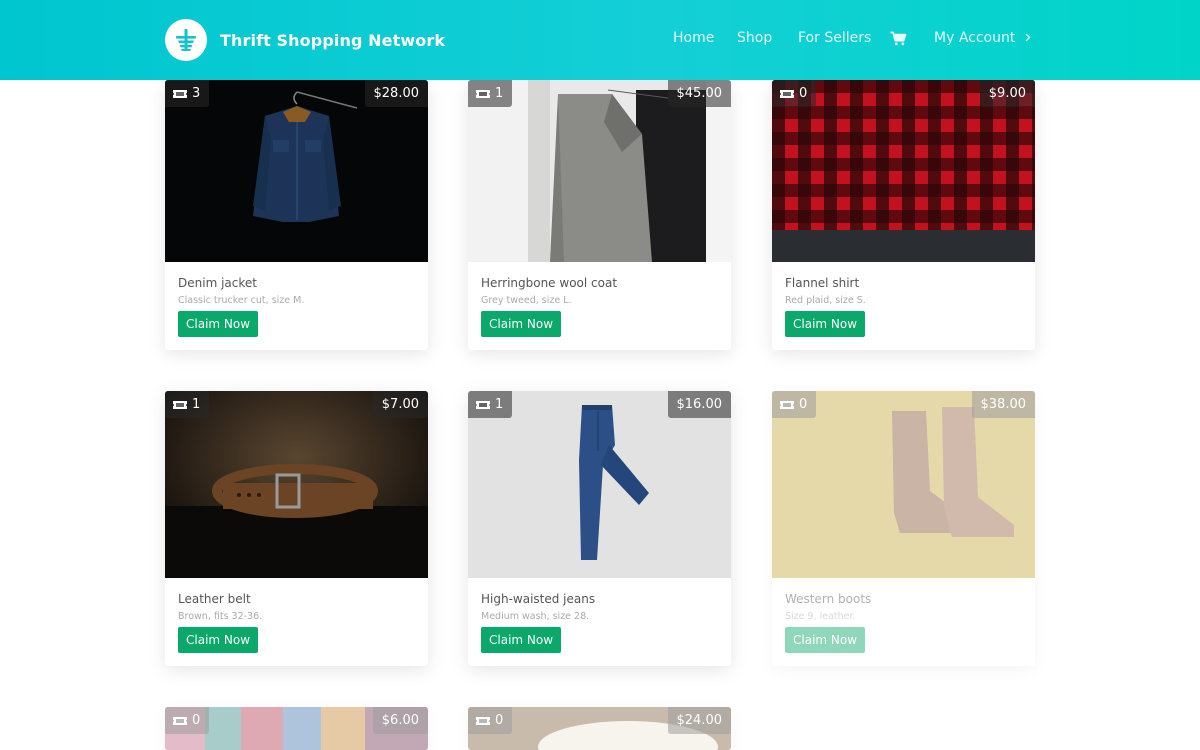 This screenshot has height=750, width=1200. What do you see at coordinates (898, 40) in the screenshot?
I see `cart-icon` at bounding box center [898, 40].